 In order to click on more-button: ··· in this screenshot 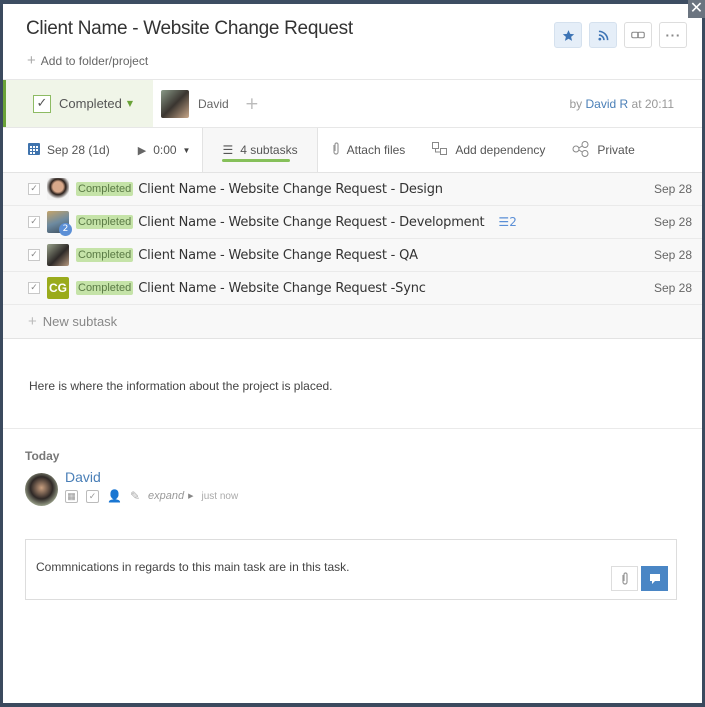, I will do `click(673, 35)`.